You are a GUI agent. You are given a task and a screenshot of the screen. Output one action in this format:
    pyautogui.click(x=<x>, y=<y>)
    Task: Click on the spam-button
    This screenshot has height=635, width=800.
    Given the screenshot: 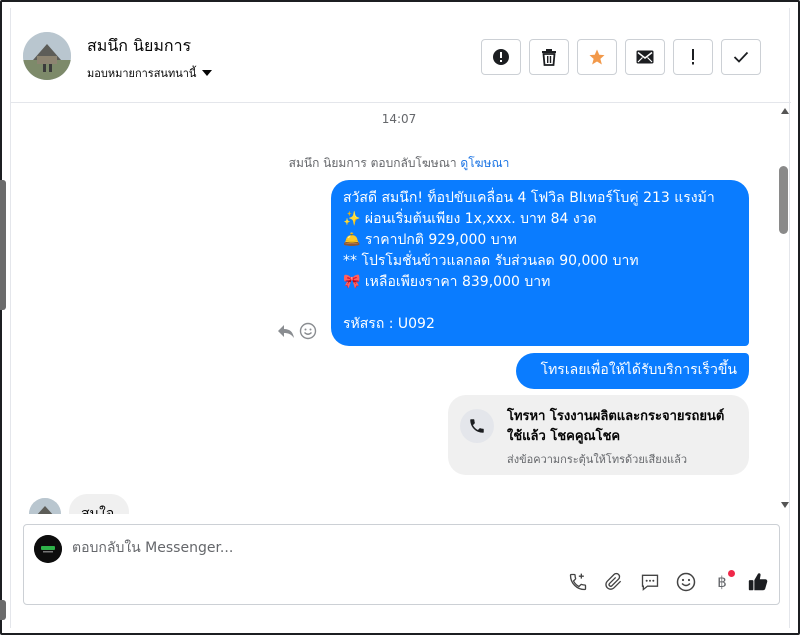 What is the action you would take?
    pyautogui.click(x=501, y=57)
    